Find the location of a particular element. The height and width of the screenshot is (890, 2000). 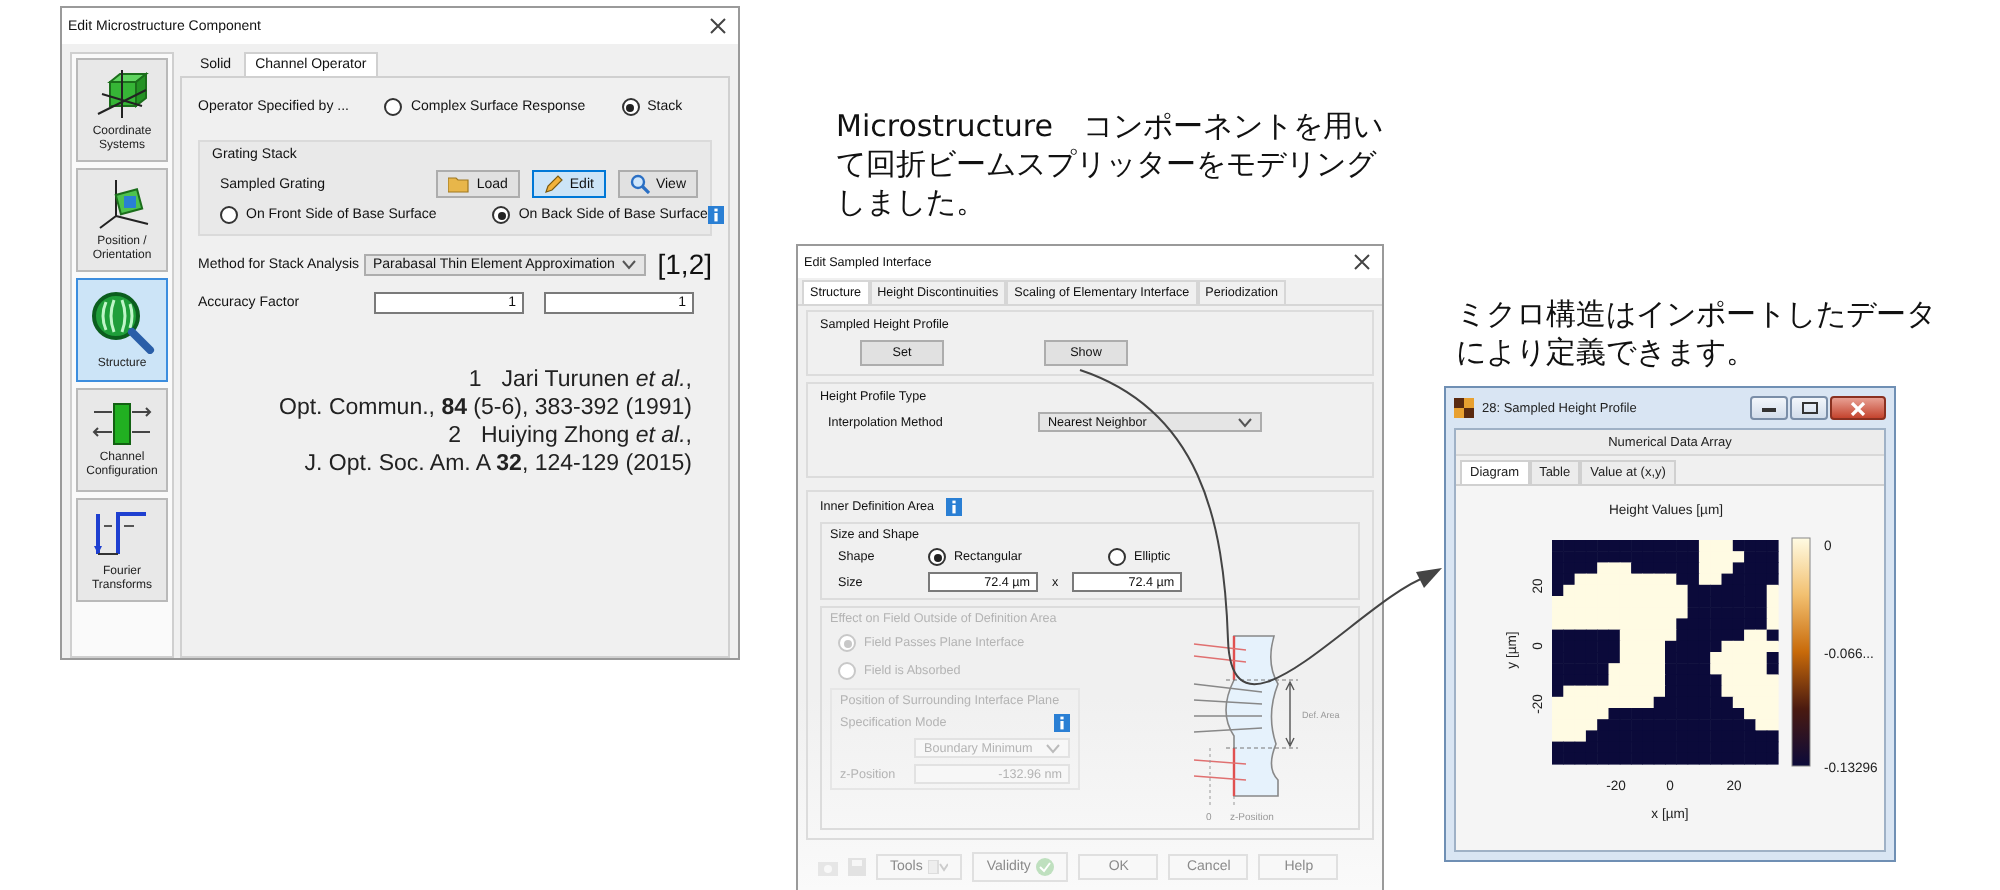

coordinate-cube-icon is located at coordinates (122, 94).